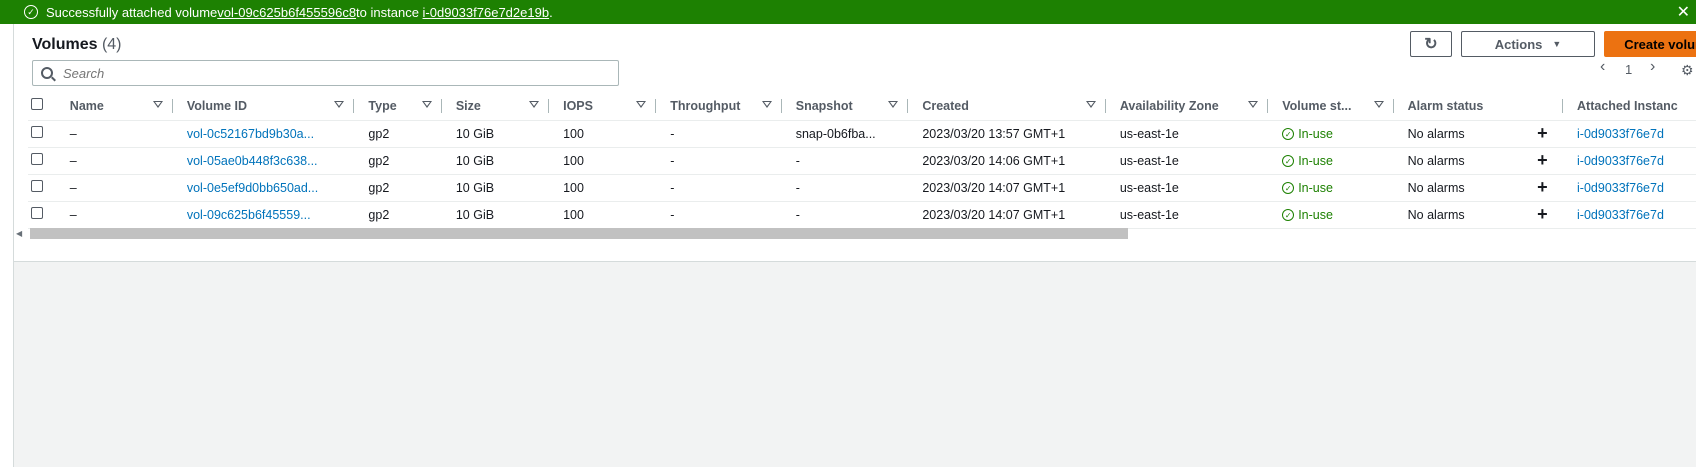  What do you see at coordinates (719, 188) in the screenshot?
I see `cell-throughput: -` at bounding box center [719, 188].